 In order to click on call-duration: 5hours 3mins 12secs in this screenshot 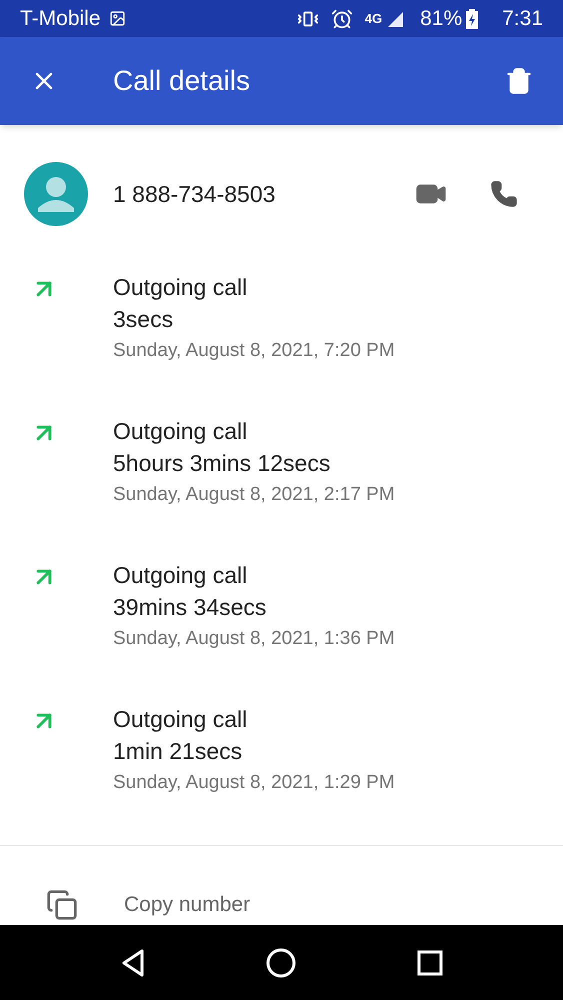, I will do `click(222, 463)`.